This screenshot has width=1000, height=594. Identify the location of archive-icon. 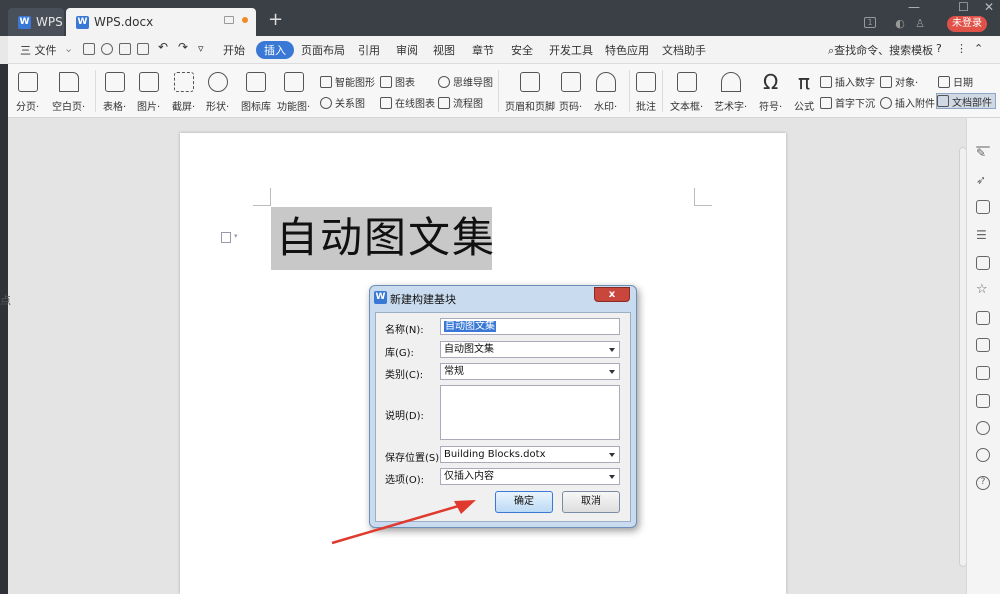
(983, 373).